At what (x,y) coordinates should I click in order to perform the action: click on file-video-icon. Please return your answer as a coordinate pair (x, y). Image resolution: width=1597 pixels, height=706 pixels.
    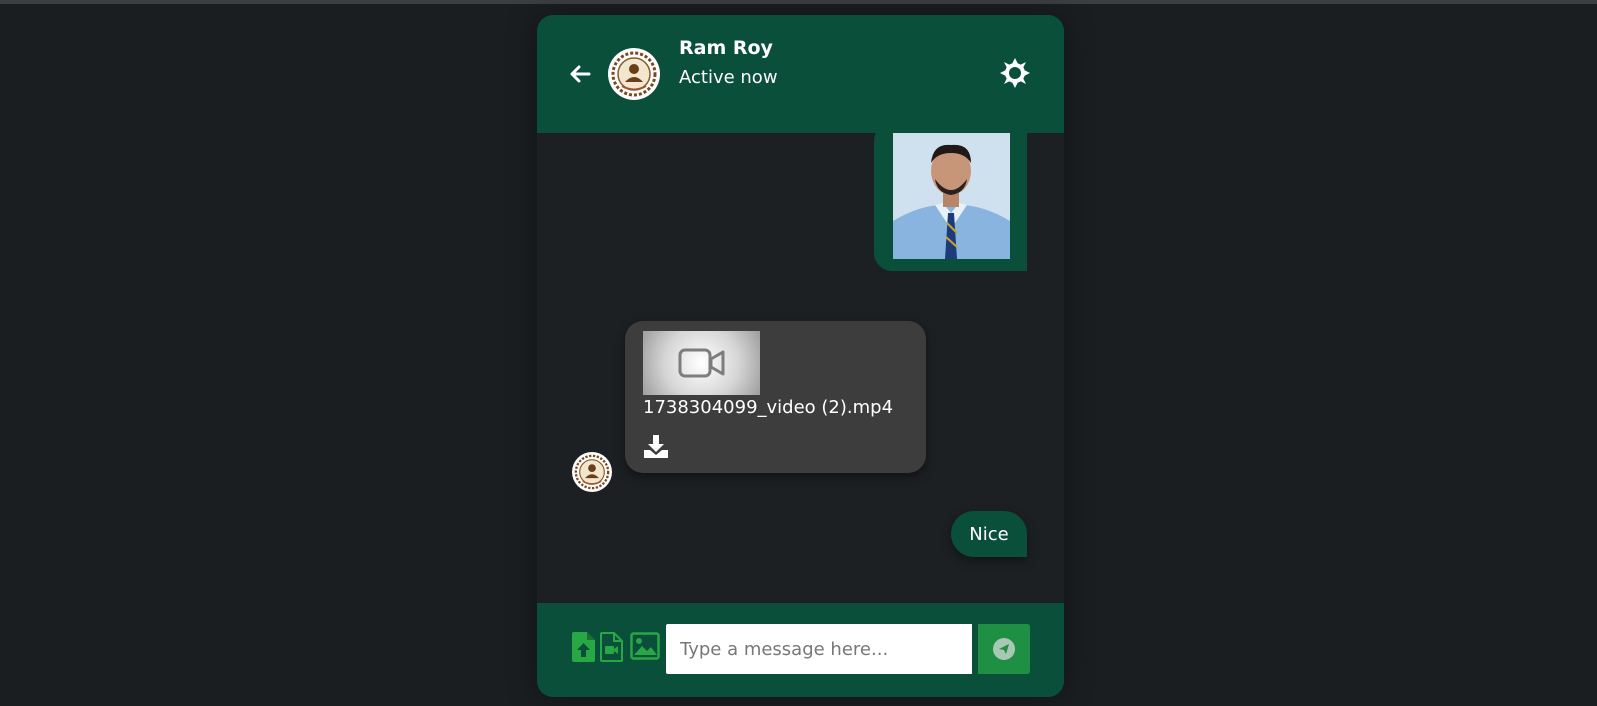
    Looking at the image, I should click on (611, 647).